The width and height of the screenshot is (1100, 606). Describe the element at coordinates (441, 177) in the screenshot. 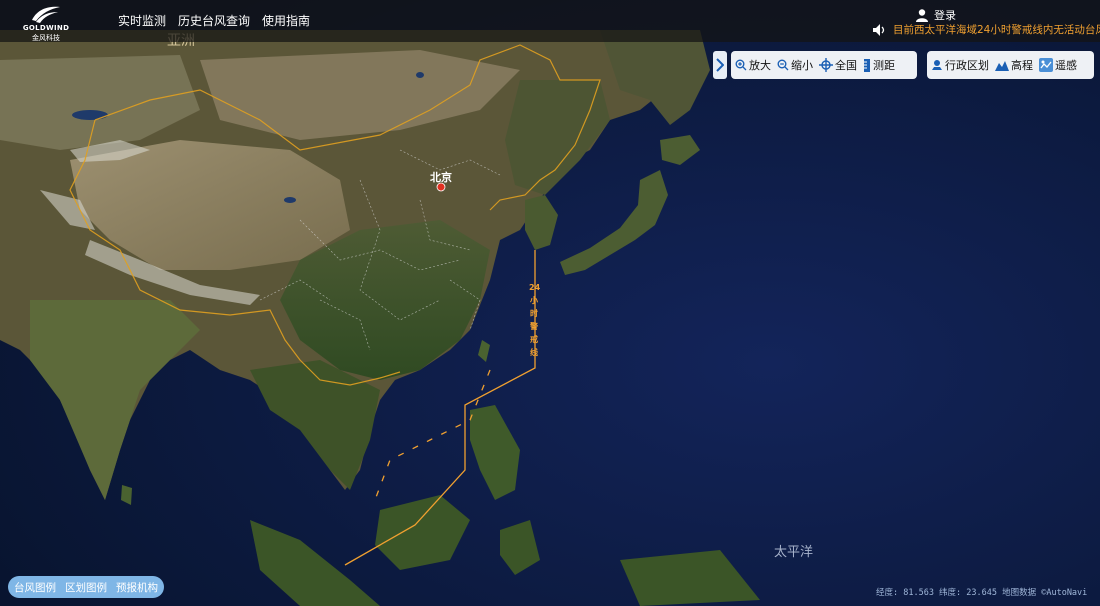

I see `label-beijing: 北京` at that location.